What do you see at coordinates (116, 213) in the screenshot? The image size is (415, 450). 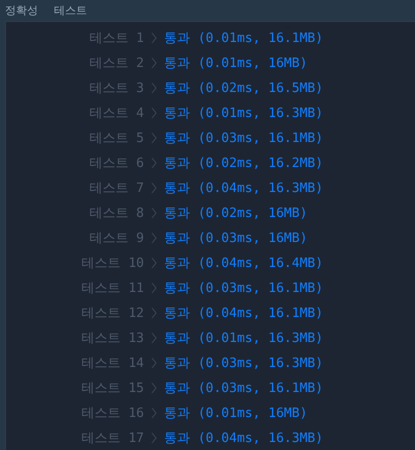 I see `test-label: 테스트 8` at bounding box center [116, 213].